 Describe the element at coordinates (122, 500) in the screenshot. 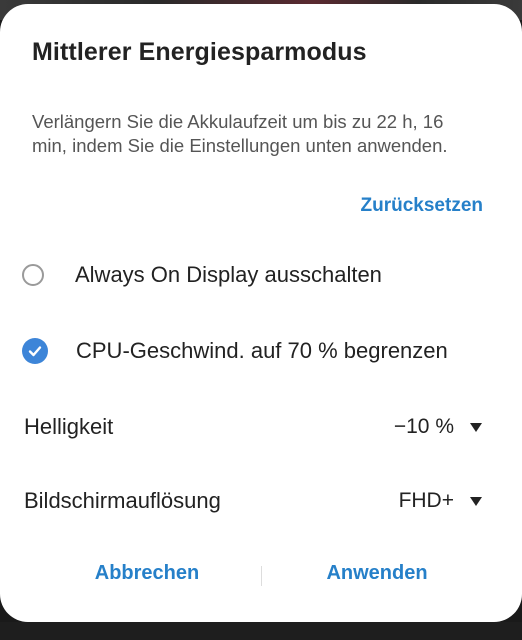

I see `setting-label: Bildschirmauflösung` at that location.